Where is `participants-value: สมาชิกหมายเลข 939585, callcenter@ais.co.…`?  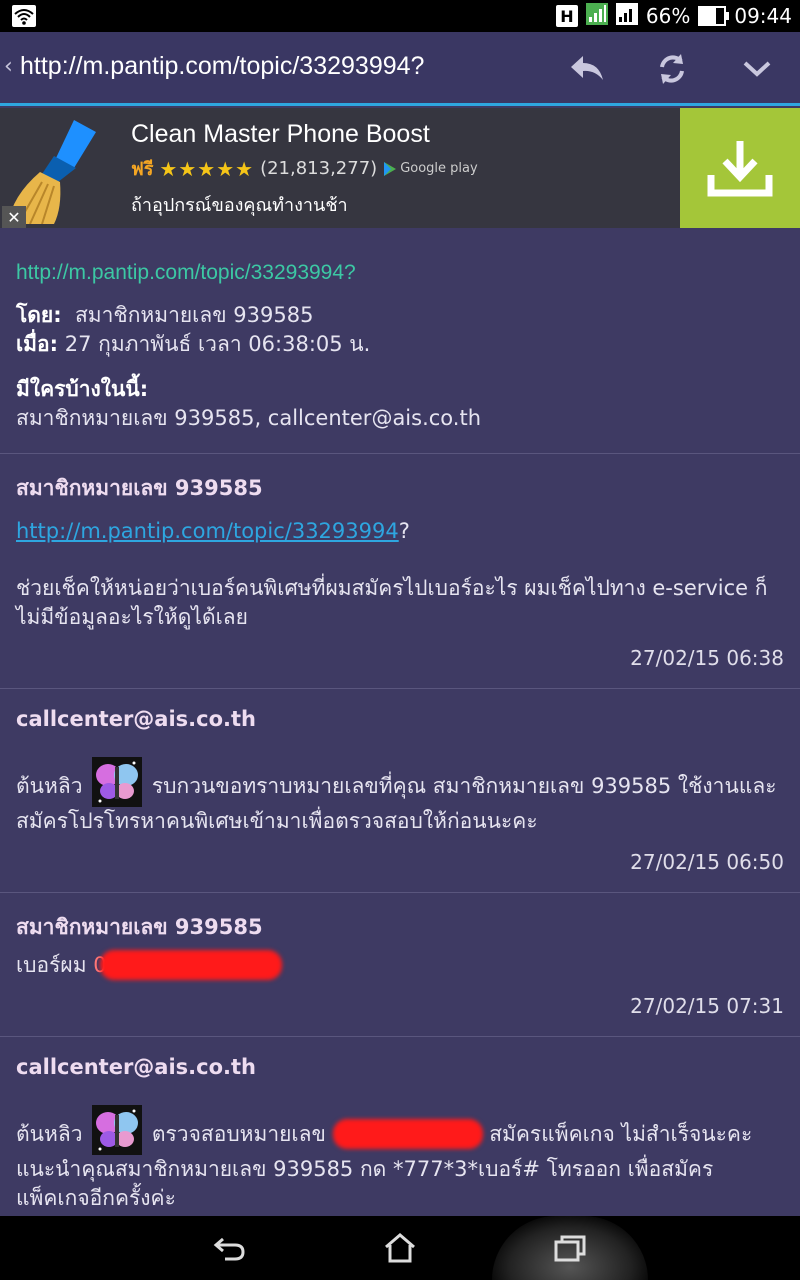 participants-value: สมาชิกหมายเลข 939585, callcenter@ais.co.… is located at coordinates (249, 418).